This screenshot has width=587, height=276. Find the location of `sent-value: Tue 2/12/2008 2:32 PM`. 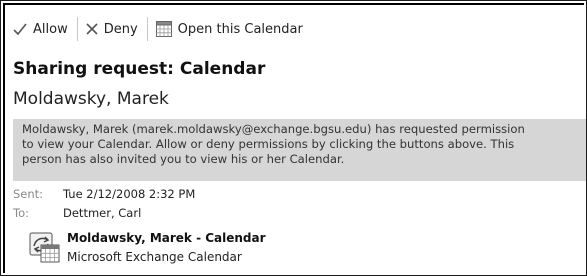

sent-value: Tue 2/12/2008 2:32 PM is located at coordinates (129, 194).